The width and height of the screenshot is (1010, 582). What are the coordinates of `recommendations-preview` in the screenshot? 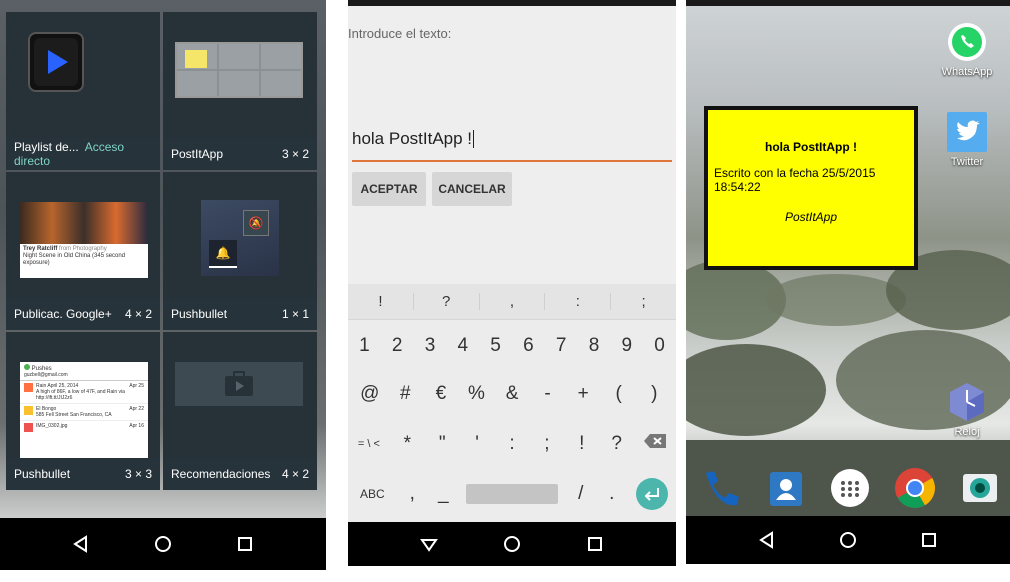 It's located at (239, 384).